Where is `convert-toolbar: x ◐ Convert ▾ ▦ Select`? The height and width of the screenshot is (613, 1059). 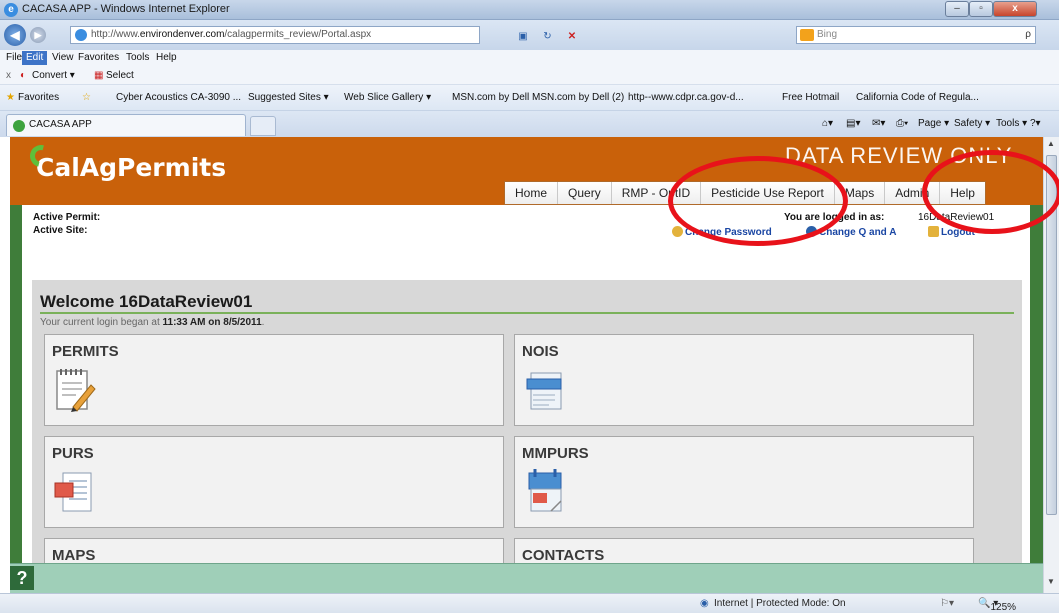 convert-toolbar: x ◐ Convert ▾ ▦ Select is located at coordinates (529, 76).